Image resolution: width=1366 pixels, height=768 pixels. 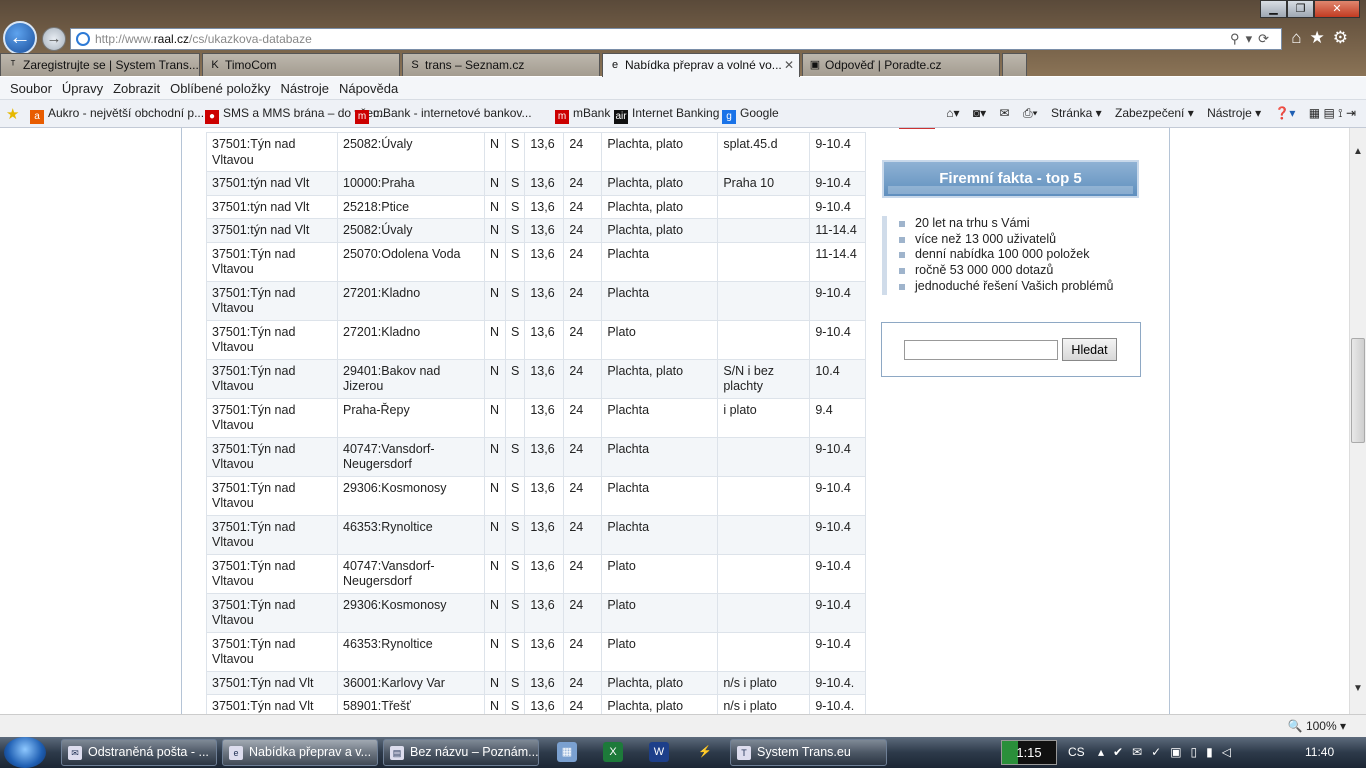 What do you see at coordinates (1337, 9) in the screenshot?
I see `close-window-button: ✕` at bounding box center [1337, 9].